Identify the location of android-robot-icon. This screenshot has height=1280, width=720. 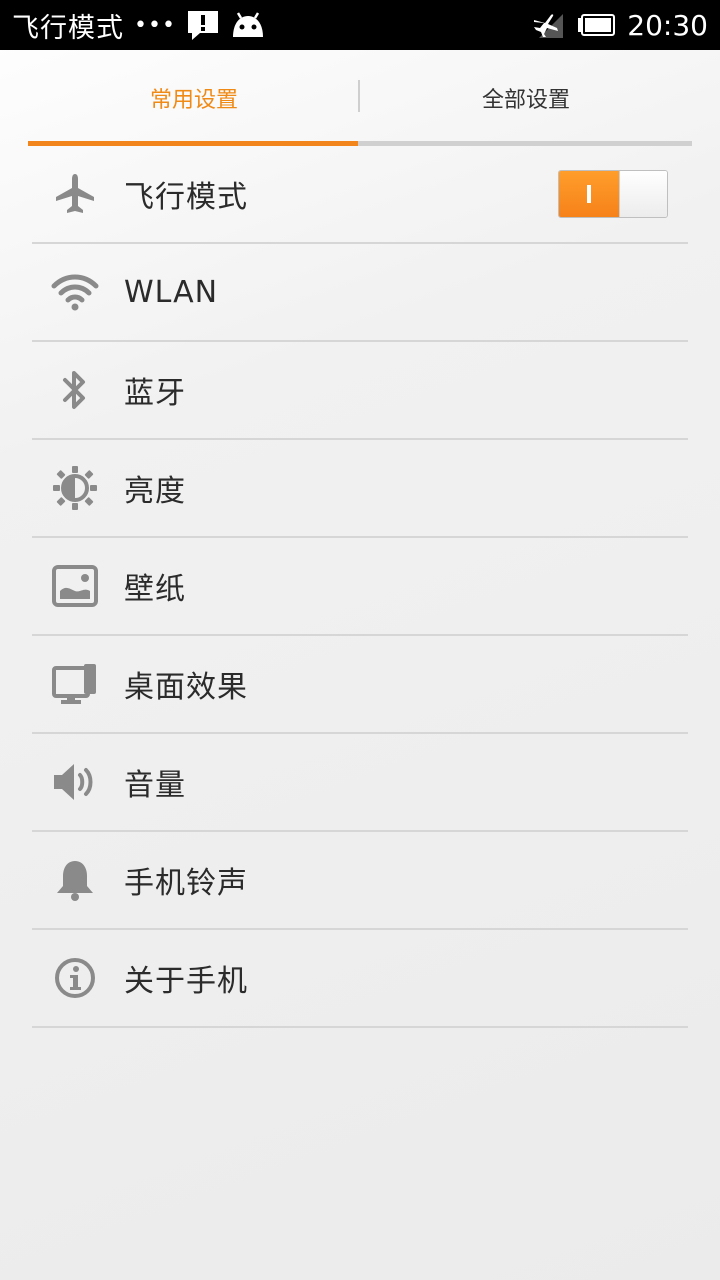
(248, 25).